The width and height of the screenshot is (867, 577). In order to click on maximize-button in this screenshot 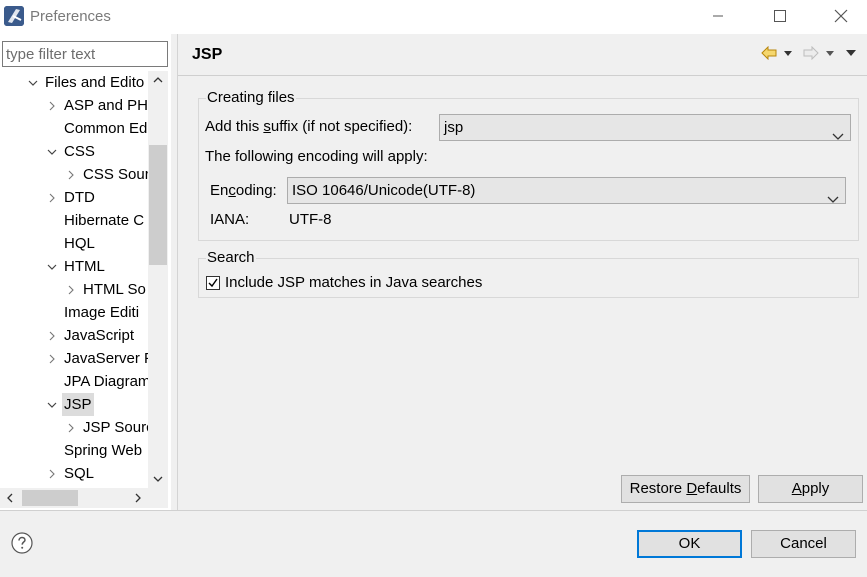, I will do `click(780, 16)`.